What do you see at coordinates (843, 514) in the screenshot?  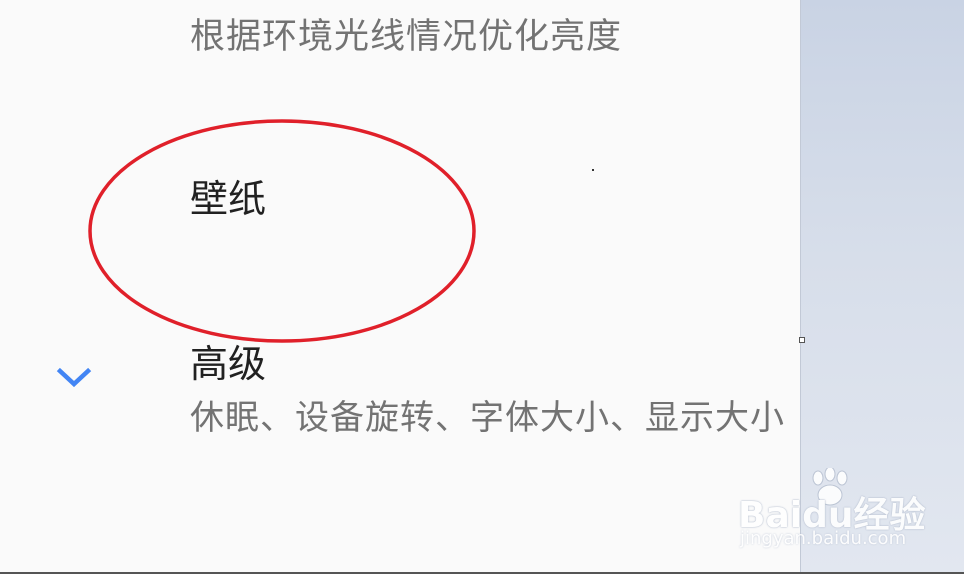 I see `baidu-jingyan-watermark: Baidu经验 jingyan.baidu.com` at bounding box center [843, 514].